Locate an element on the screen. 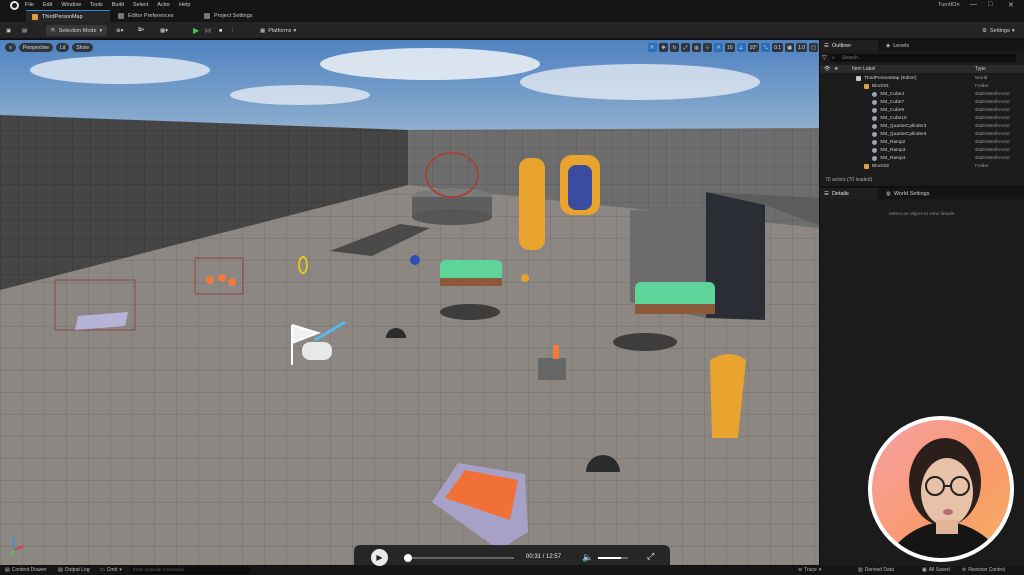 This screenshot has height=575, width=1024. content-browser-icon: ▤ is located at coordinates (24, 30).